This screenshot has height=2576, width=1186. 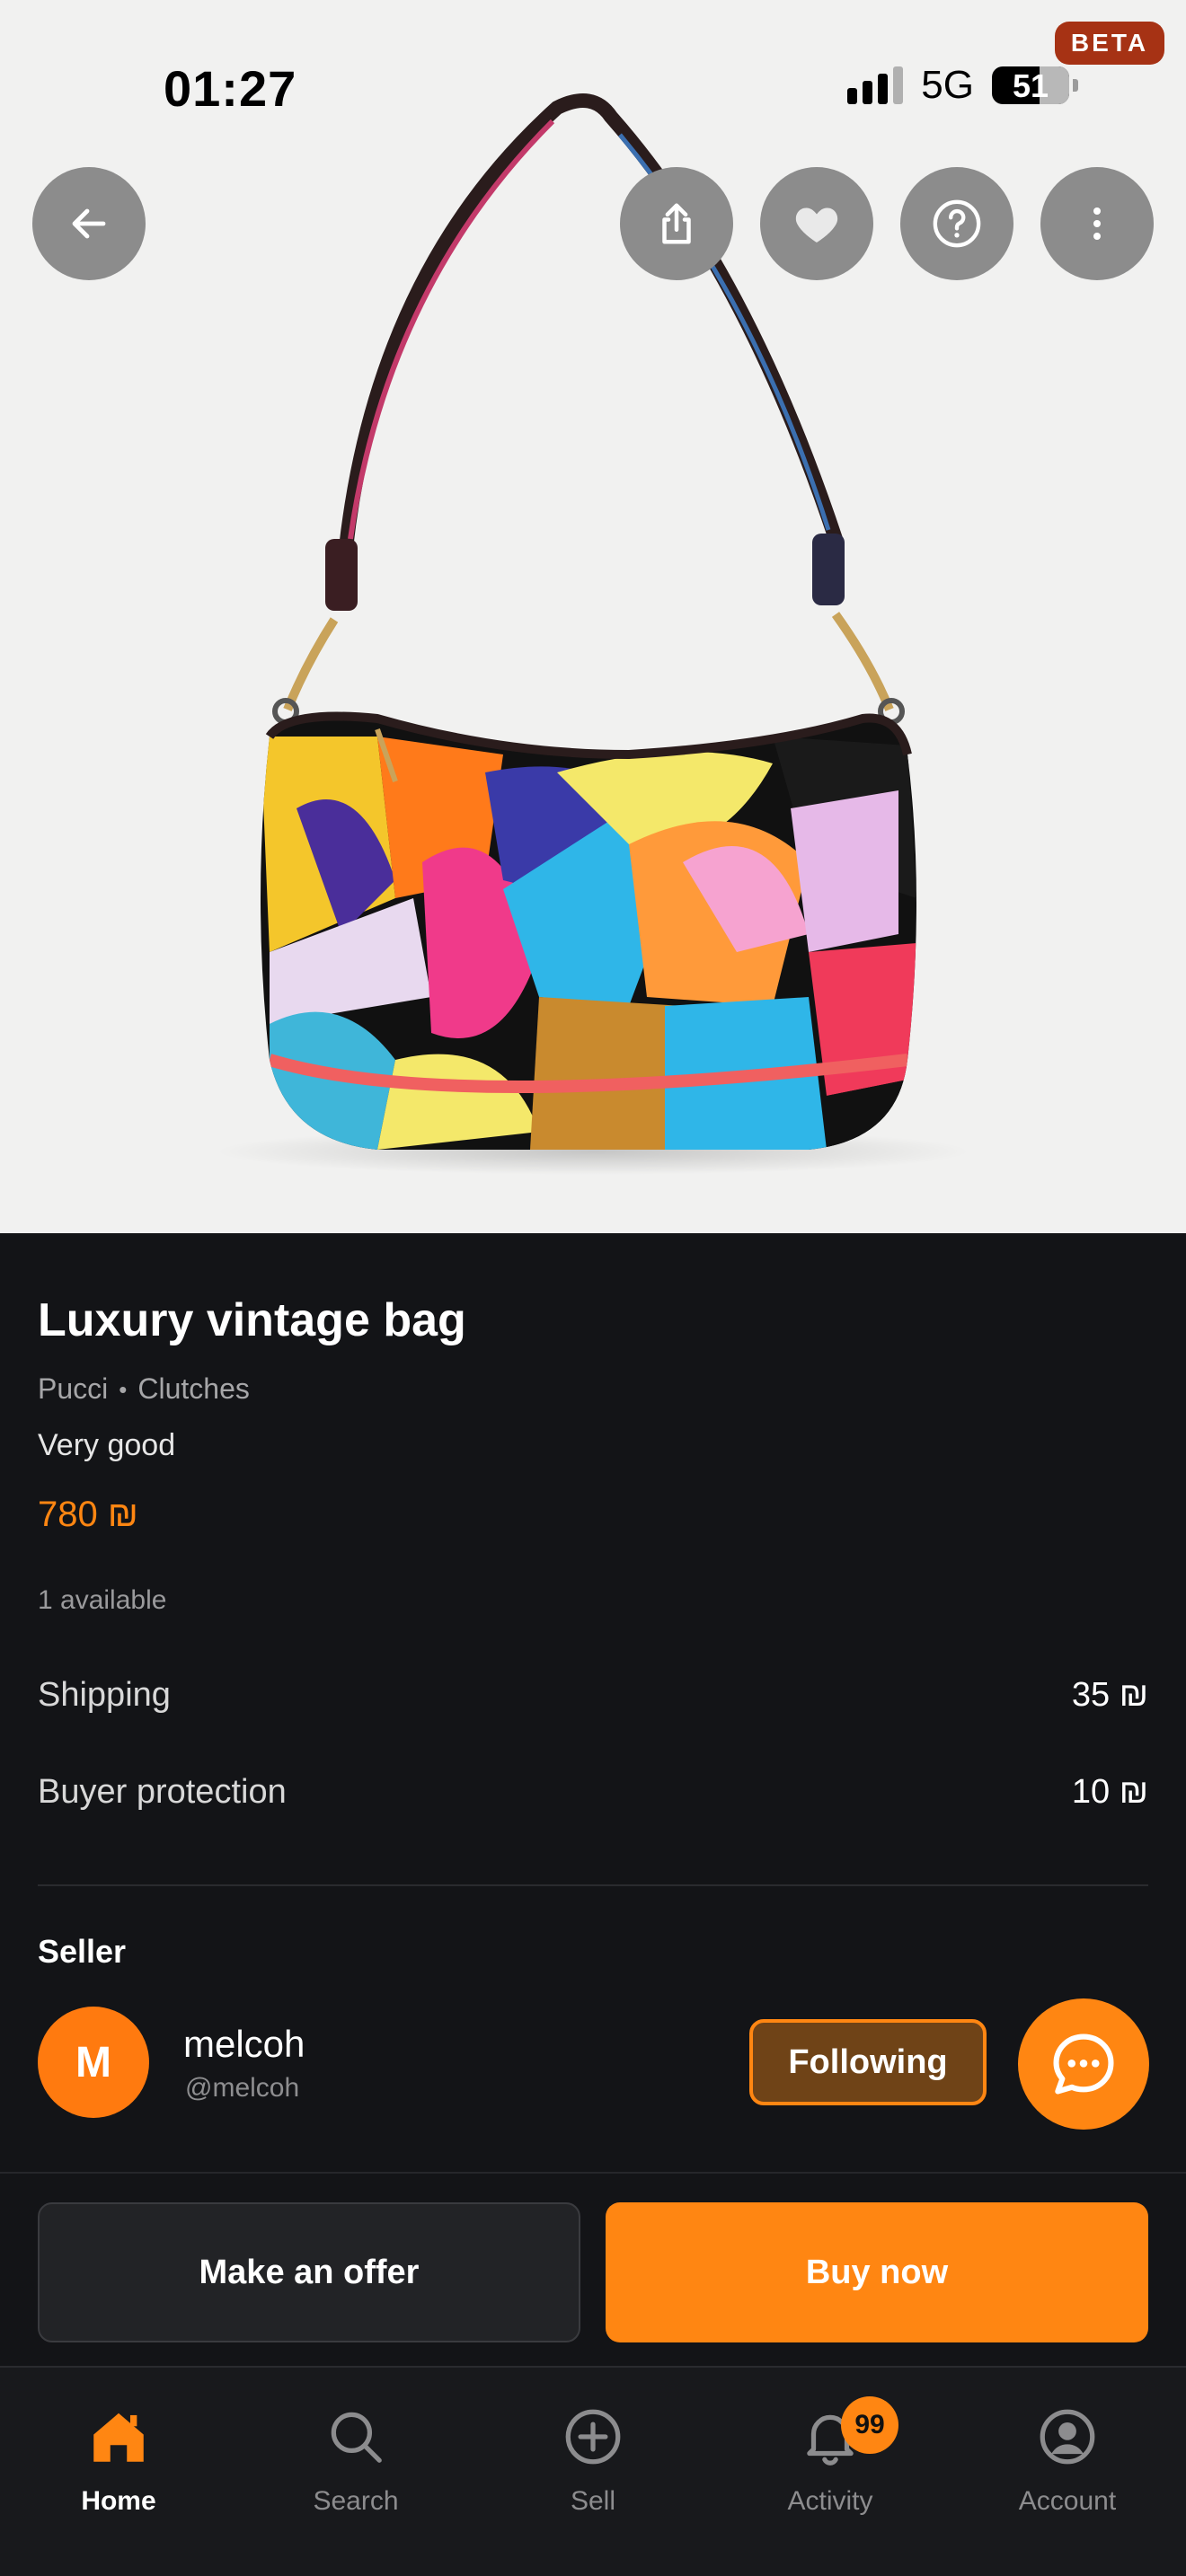 I want to click on buy-now-button: Buy now, so click(x=877, y=2272).